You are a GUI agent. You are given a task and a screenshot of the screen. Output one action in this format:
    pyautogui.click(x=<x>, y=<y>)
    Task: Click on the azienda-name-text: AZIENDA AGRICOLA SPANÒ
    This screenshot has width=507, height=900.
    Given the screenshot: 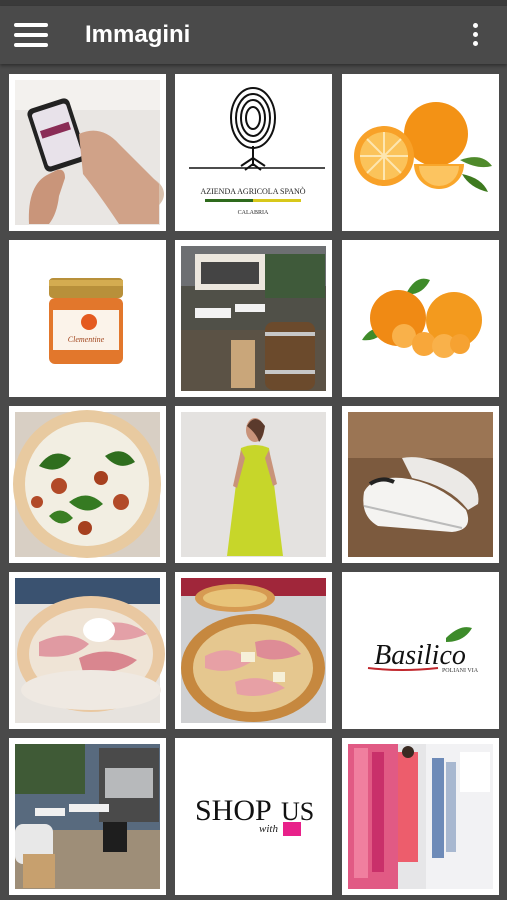 What is the action you would take?
    pyautogui.click(x=252, y=191)
    